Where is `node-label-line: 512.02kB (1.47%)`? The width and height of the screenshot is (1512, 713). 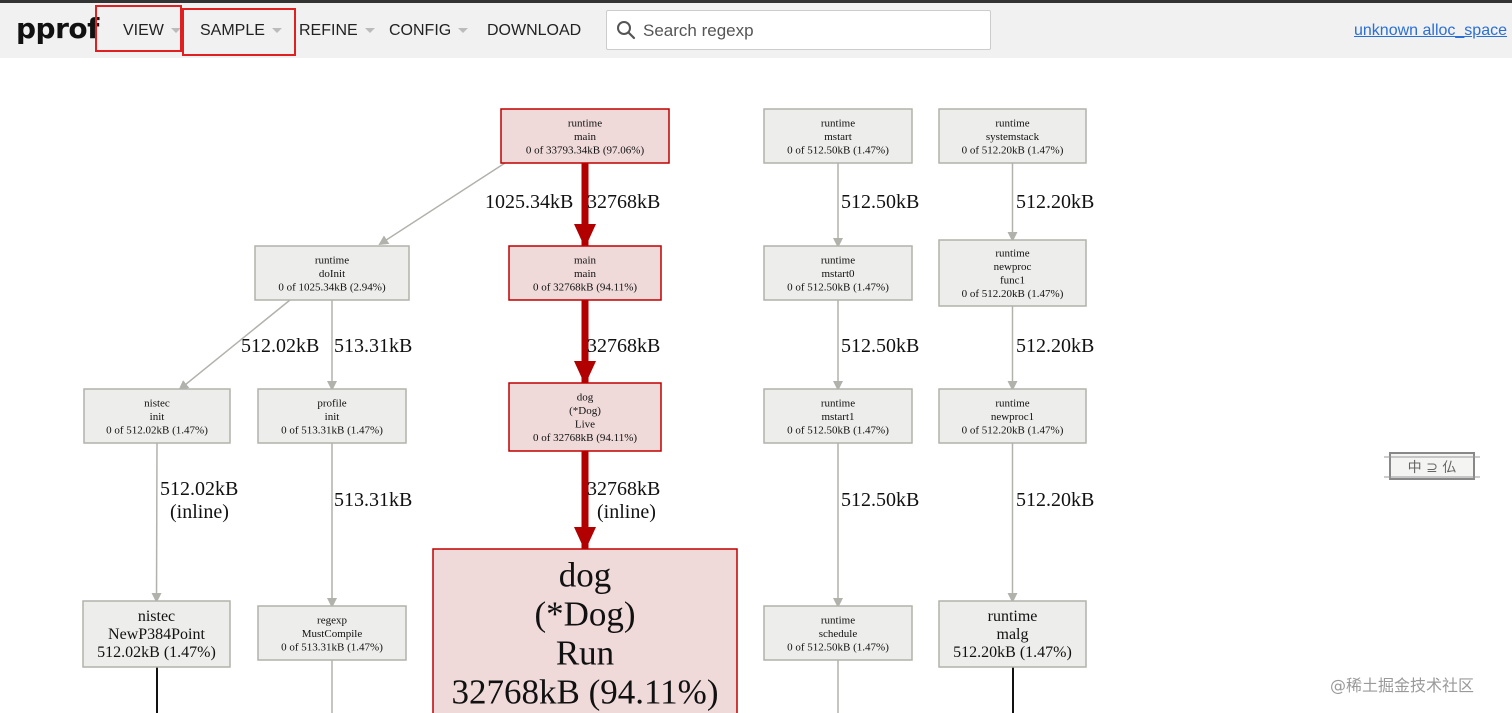 node-label-line: 512.02kB (1.47%) is located at coordinates (156, 652).